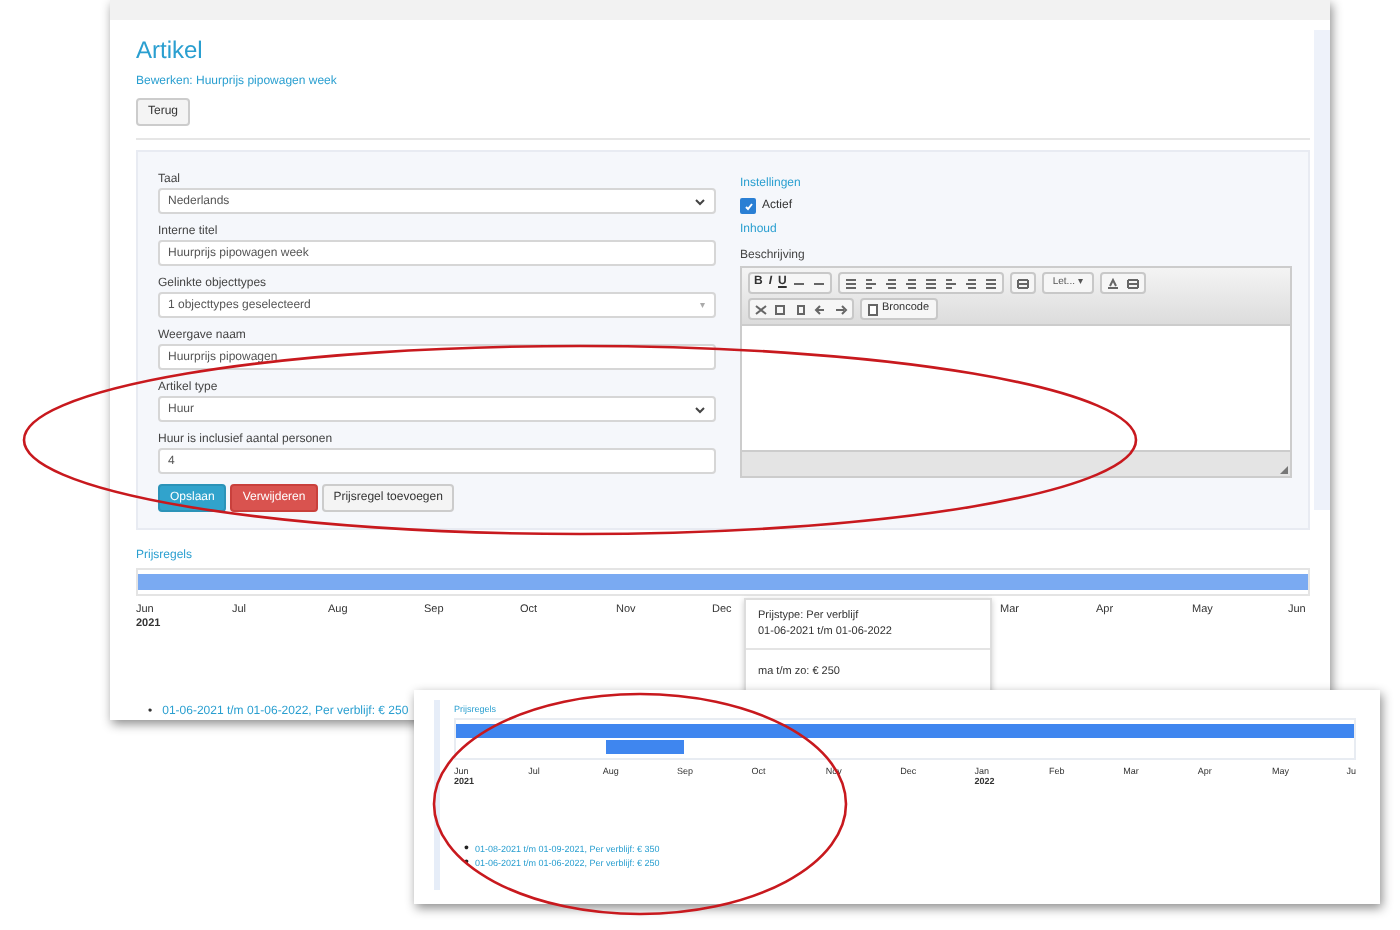 The image size is (1400, 930). What do you see at coordinates (1284, 470) in the screenshot?
I see `resize-handle-icon` at bounding box center [1284, 470].